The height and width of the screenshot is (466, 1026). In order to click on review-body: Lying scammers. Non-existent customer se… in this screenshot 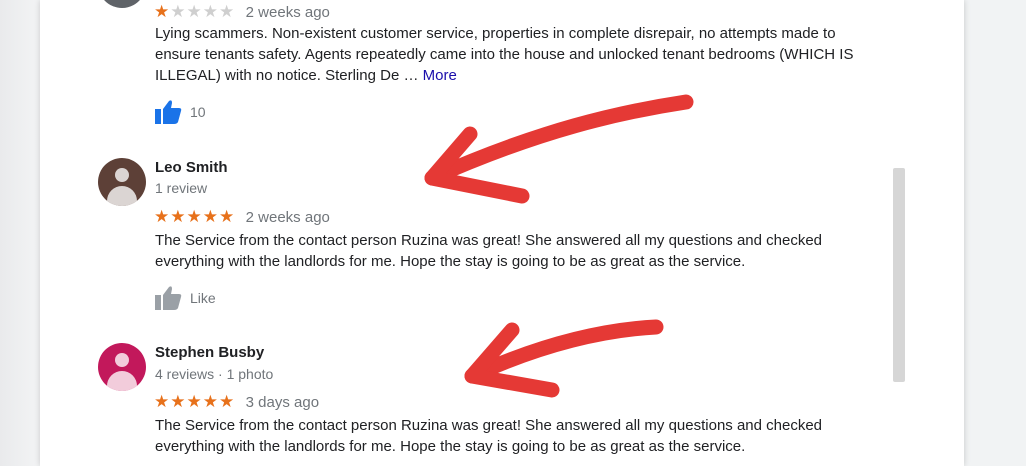, I will do `click(504, 54)`.